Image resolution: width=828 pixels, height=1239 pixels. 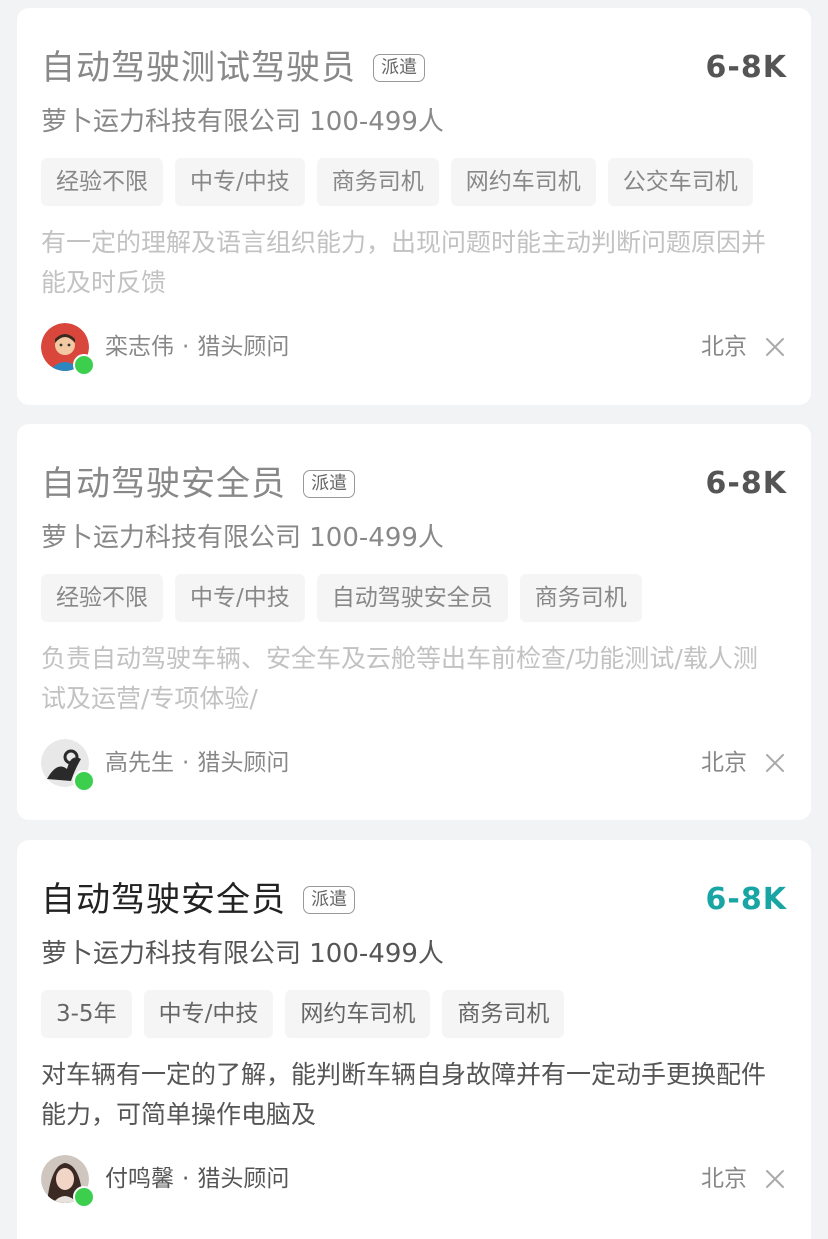 I want to click on recruiter-info: 付鸣馨 · 猎头顾问, so click(x=197, y=1179).